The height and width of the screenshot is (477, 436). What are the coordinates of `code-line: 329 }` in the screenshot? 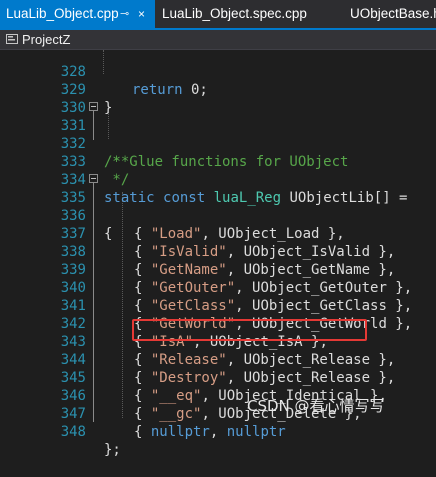 It's located at (218, 89).